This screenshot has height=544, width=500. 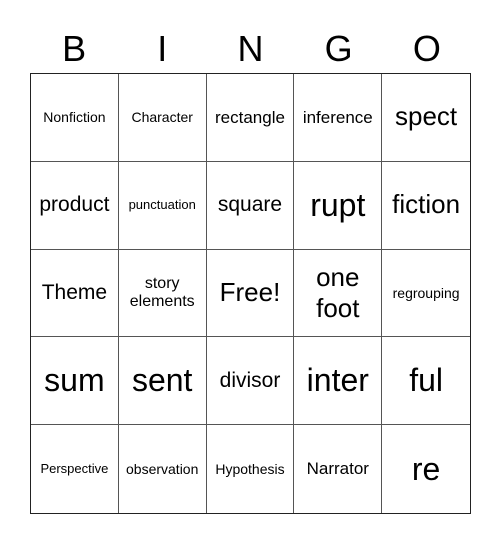 I want to click on bingo-cell: inter, so click(x=338, y=381).